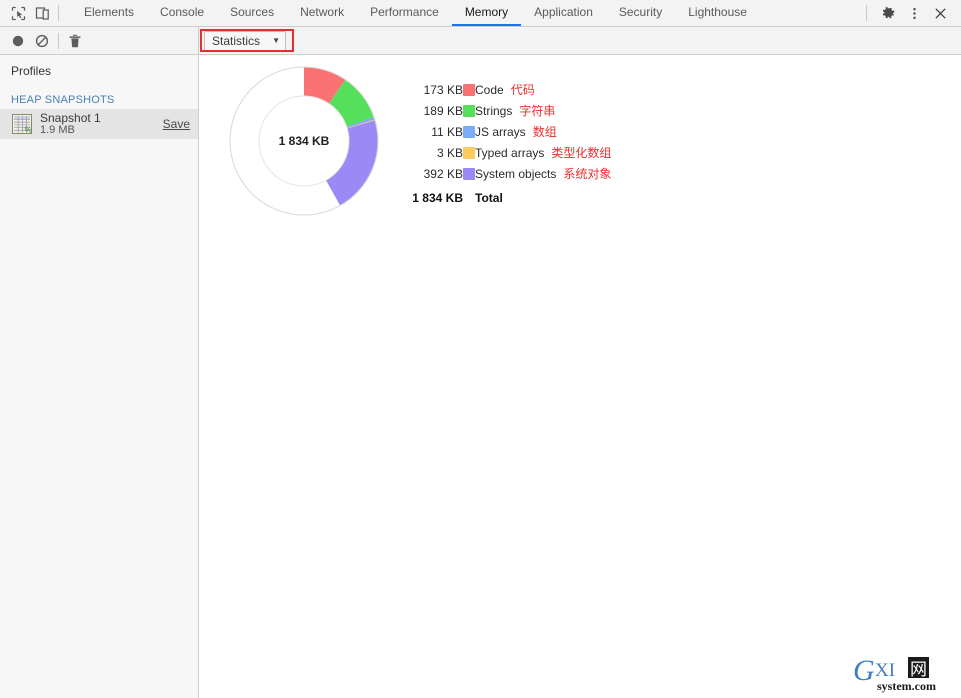  Describe the element at coordinates (489, 197) in the screenshot. I see `legend-total-label: Total` at that location.